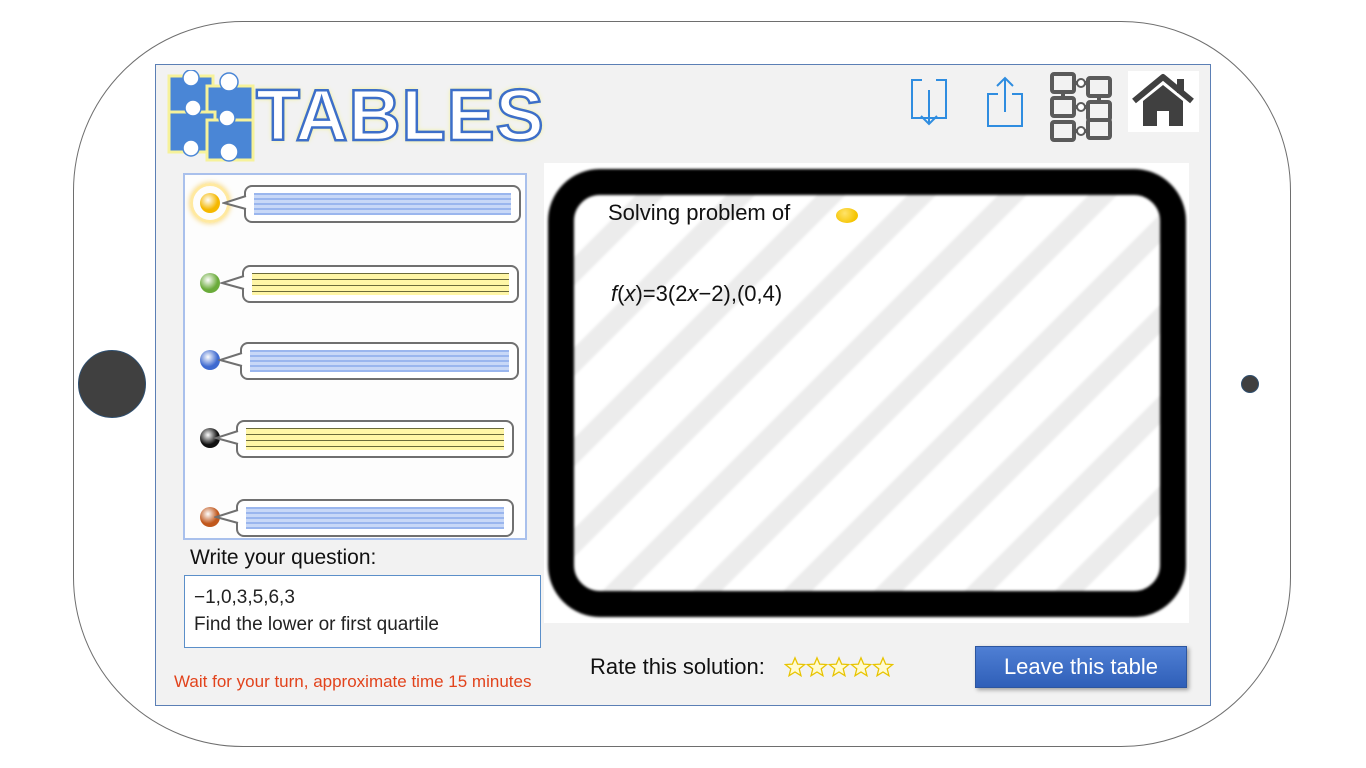 The image size is (1366, 768). Describe the element at coordinates (244, 597) in the screenshot. I see `question-line-1: −1,0,3,5,6,3` at that location.